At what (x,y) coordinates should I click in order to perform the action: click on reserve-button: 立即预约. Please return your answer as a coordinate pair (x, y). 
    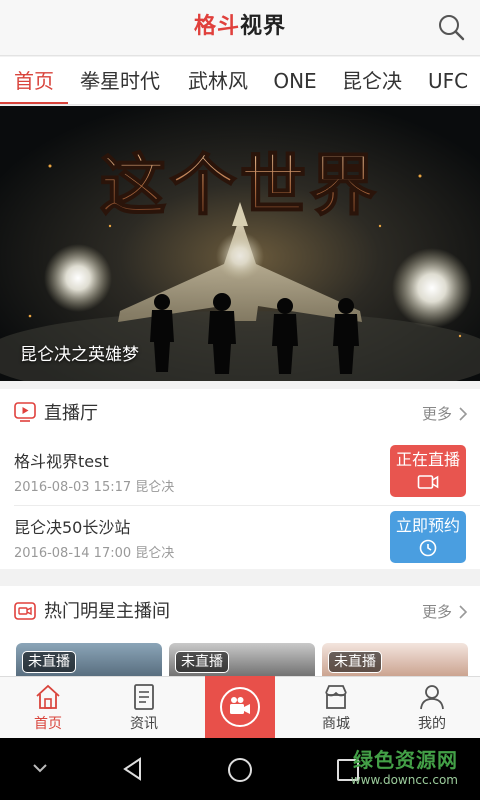
    Looking at the image, I should click on (428, 537).